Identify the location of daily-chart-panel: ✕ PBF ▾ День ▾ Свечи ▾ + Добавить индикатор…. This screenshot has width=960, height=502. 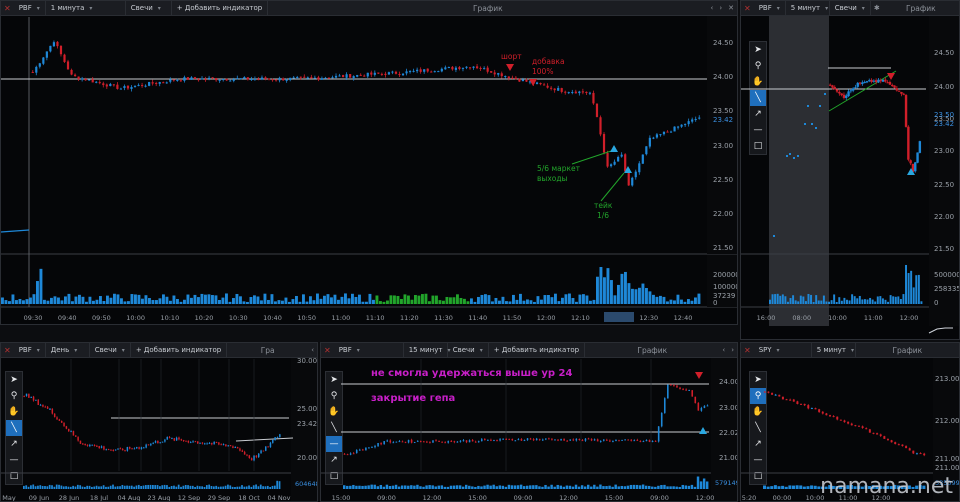
(159, 422).